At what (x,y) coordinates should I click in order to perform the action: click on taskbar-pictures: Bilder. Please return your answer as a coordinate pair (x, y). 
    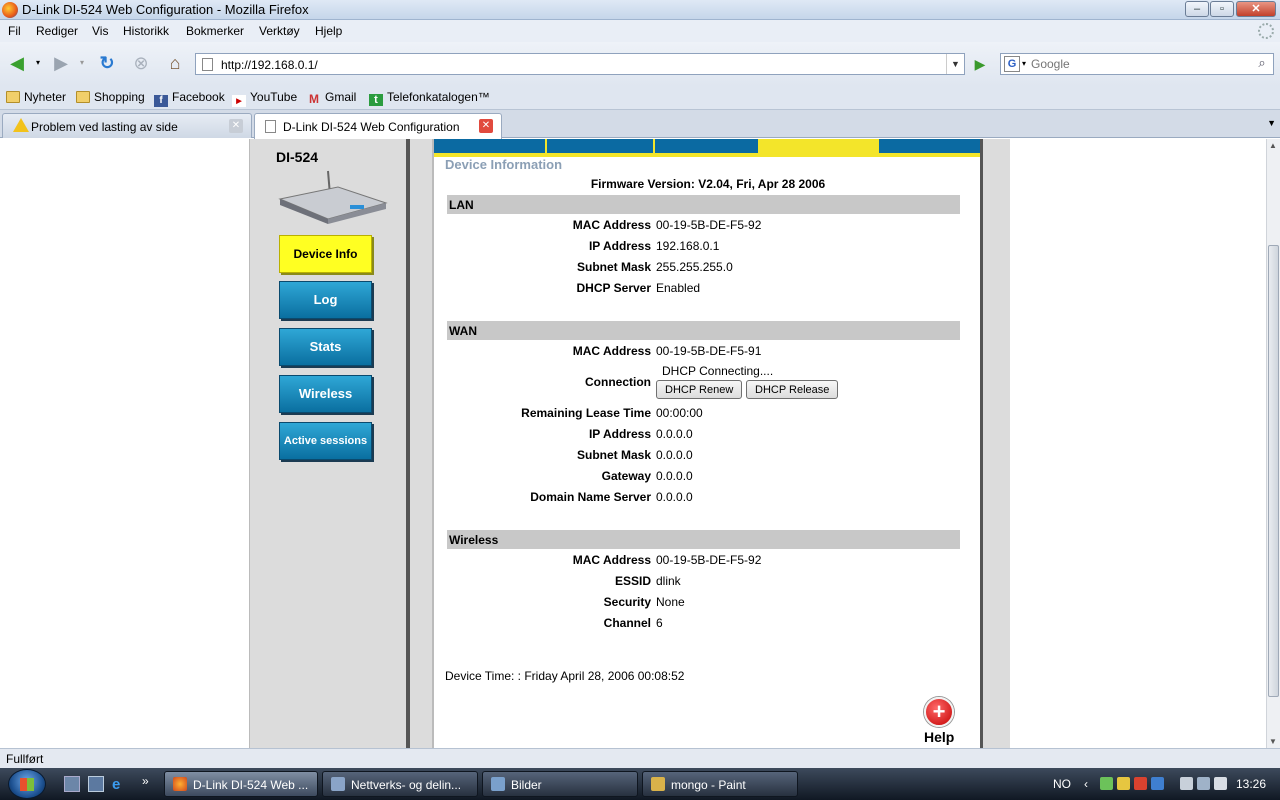
    Looking at the image, I should click on (560, 784).